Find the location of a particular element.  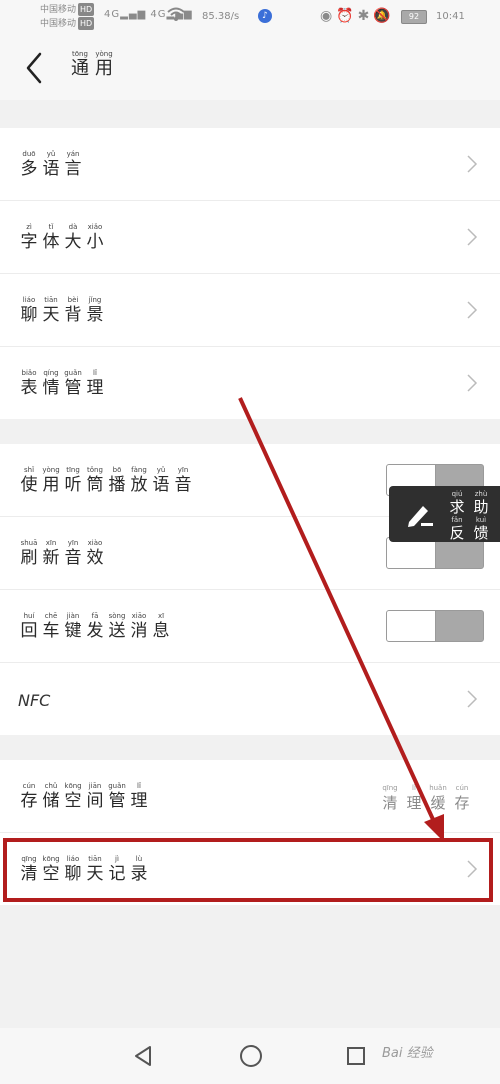

nav-back-icon is located at coordinates (143, 1056).